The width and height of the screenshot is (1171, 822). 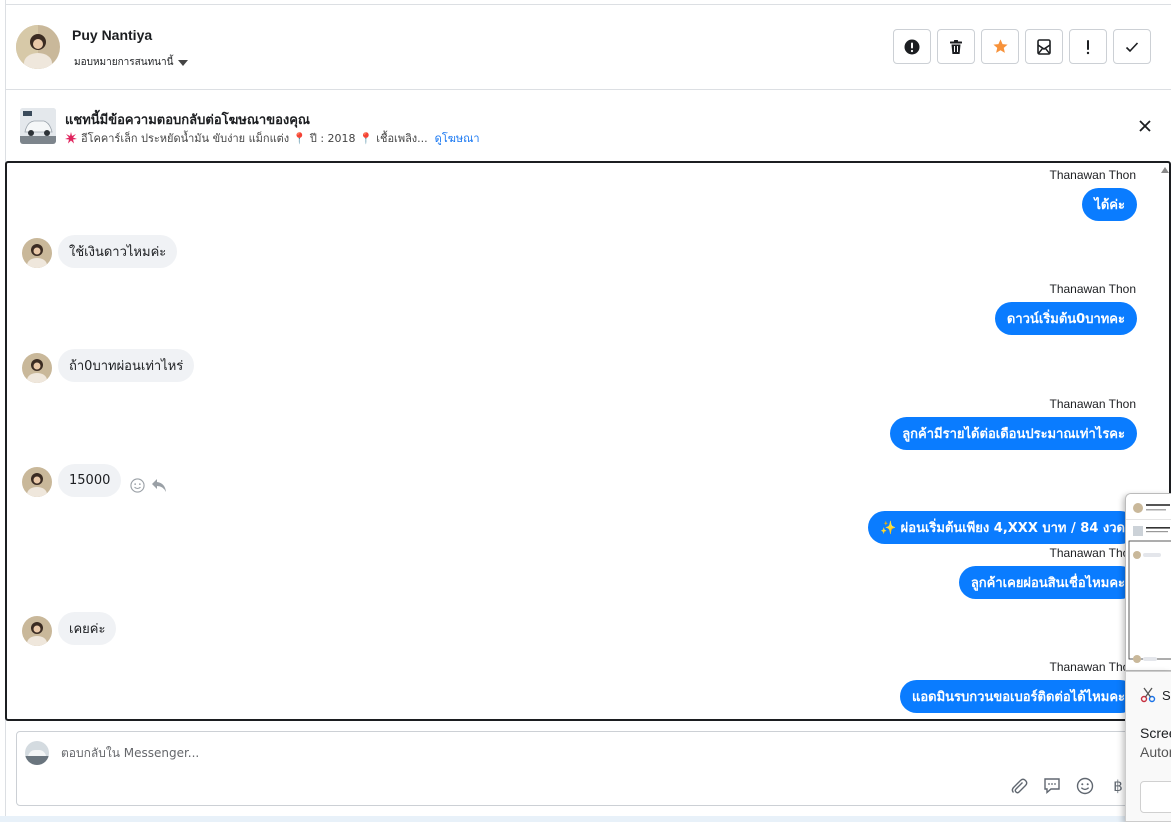 I want to click on reply-composer: ฿, so click(x=593, y=768).